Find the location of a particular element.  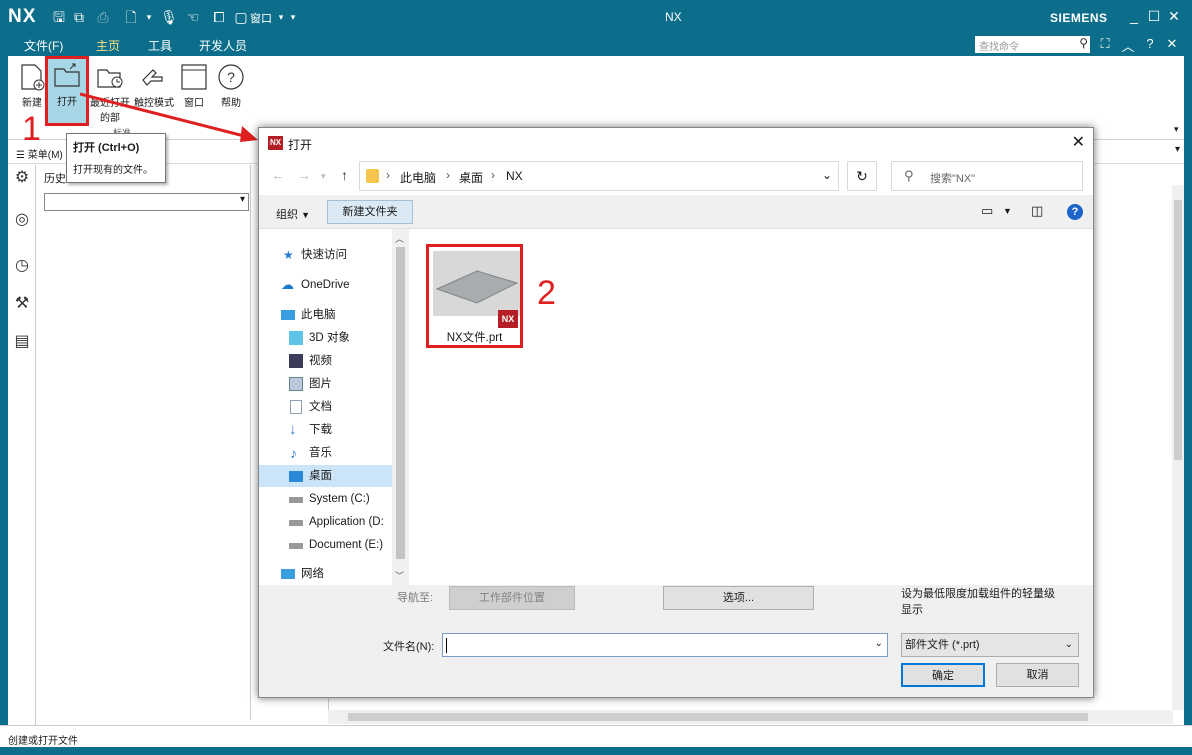

ok-button: 确定 is located at coordinates (943, 675).